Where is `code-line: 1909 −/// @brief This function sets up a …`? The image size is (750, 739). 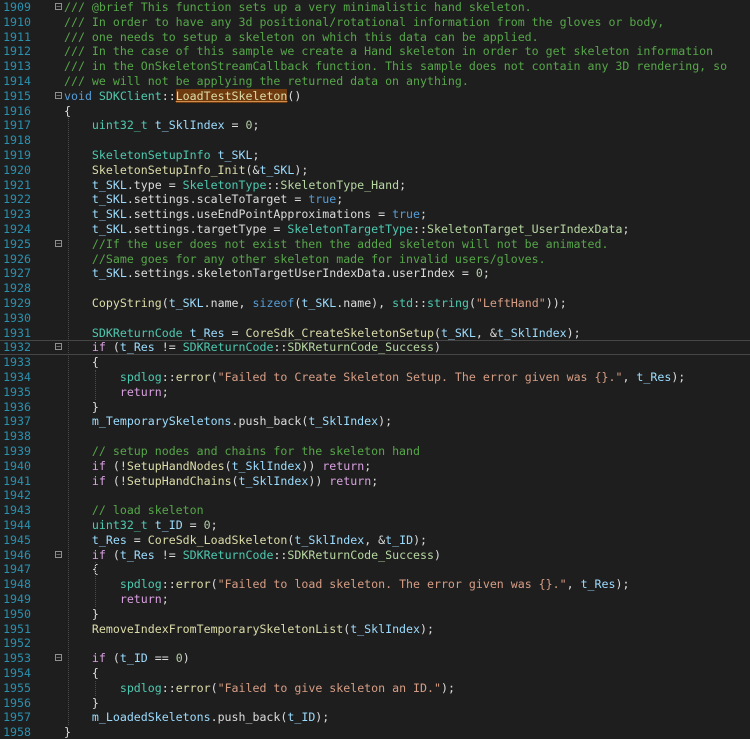
code-line: 1909 −/// @brief This function sets up a … is located at coordinates (375, 7).